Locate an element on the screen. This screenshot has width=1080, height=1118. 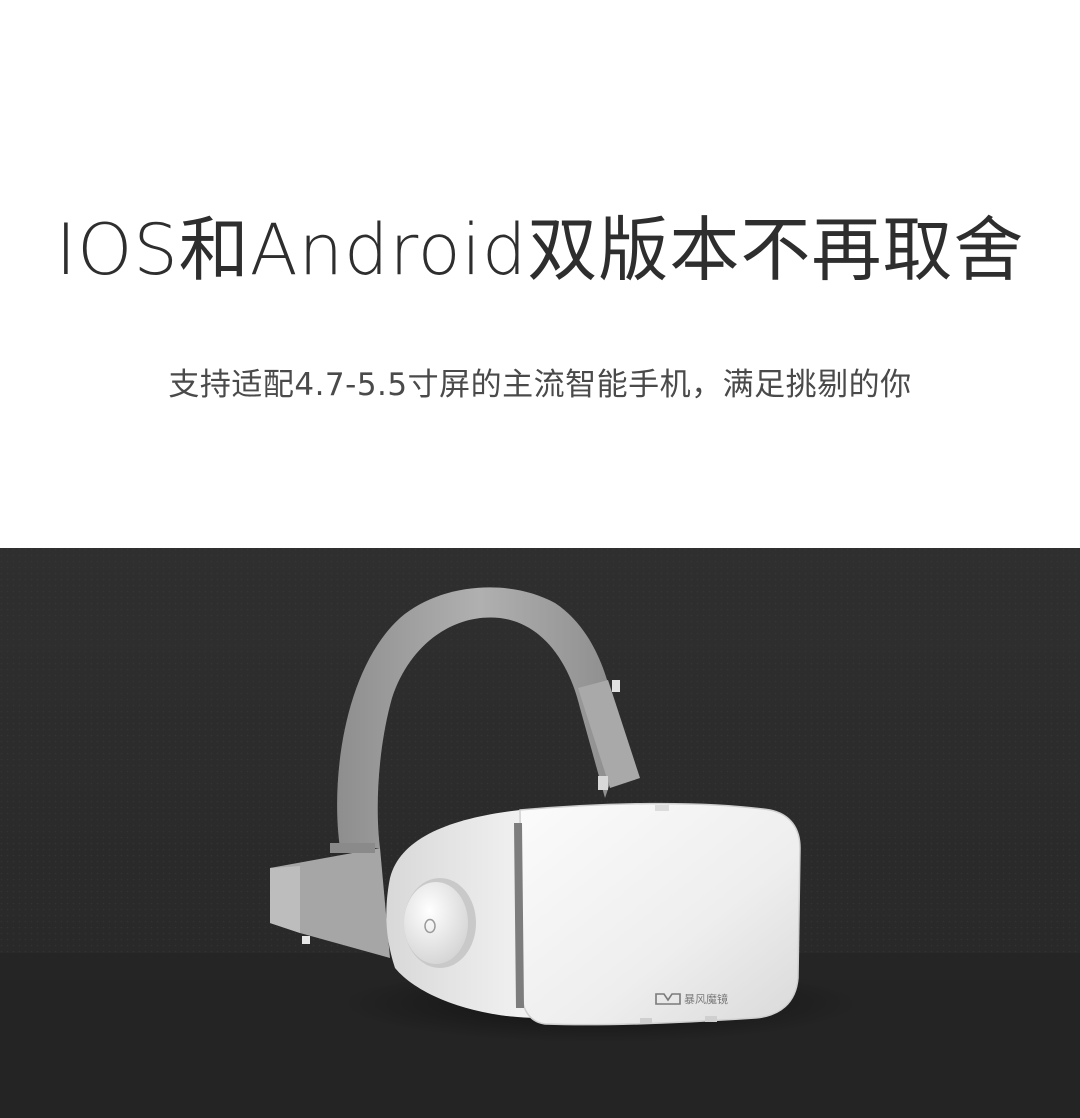
strap-clip-top is located at coordinates (616, 686).